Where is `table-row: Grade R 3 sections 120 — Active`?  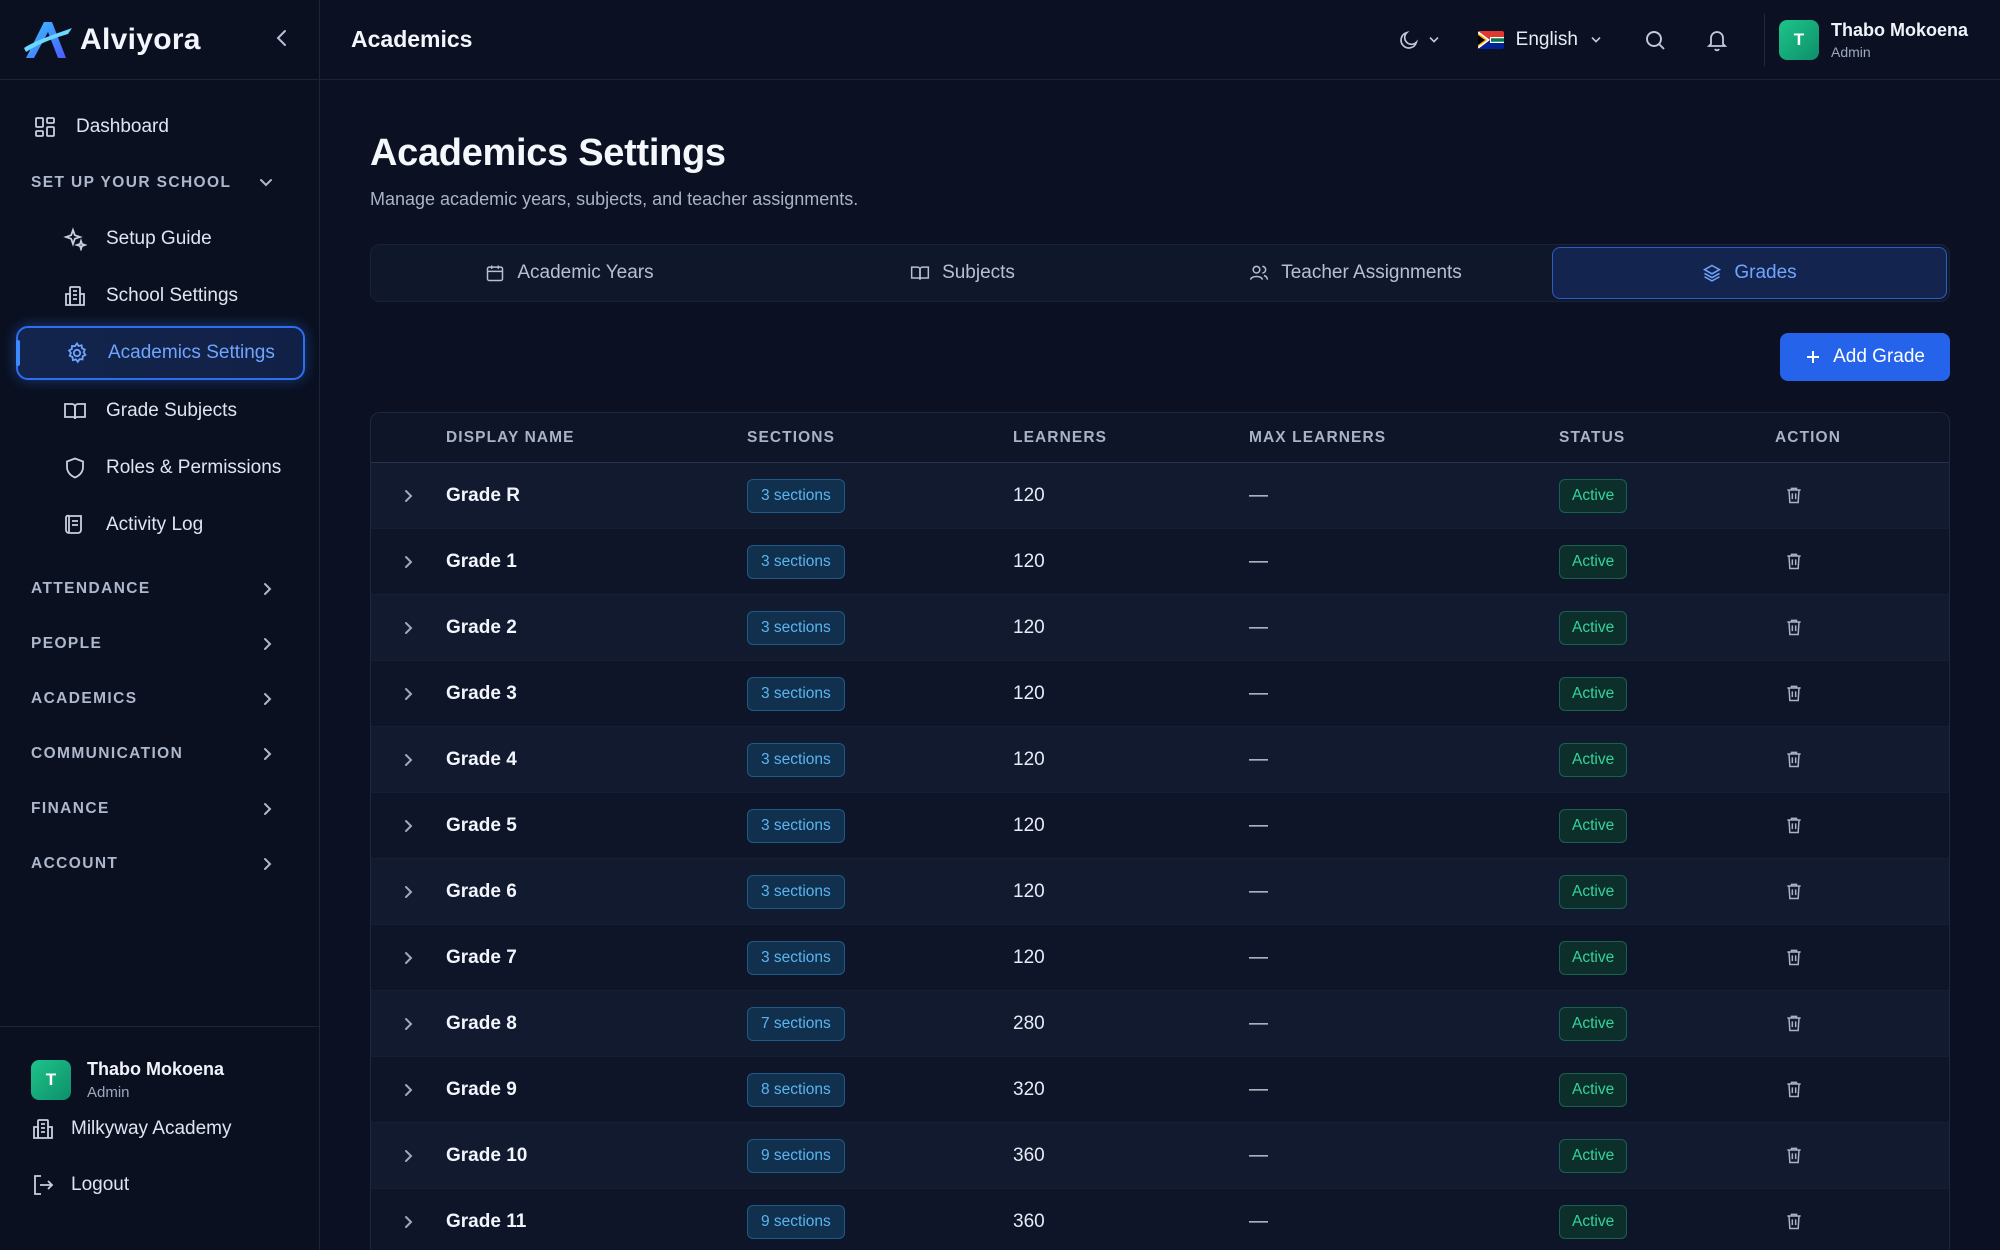 table-row: Grade R 3 sections 120 — Active is located at coordinates (1160, 496).